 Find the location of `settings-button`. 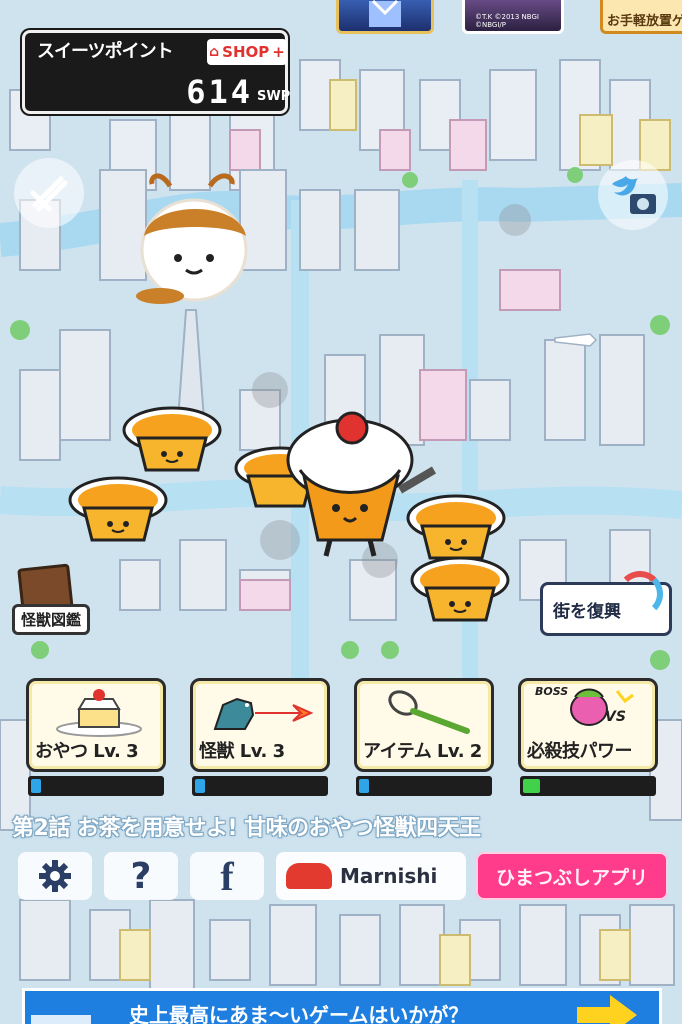

settings-button is located at coordinates (55, 876).